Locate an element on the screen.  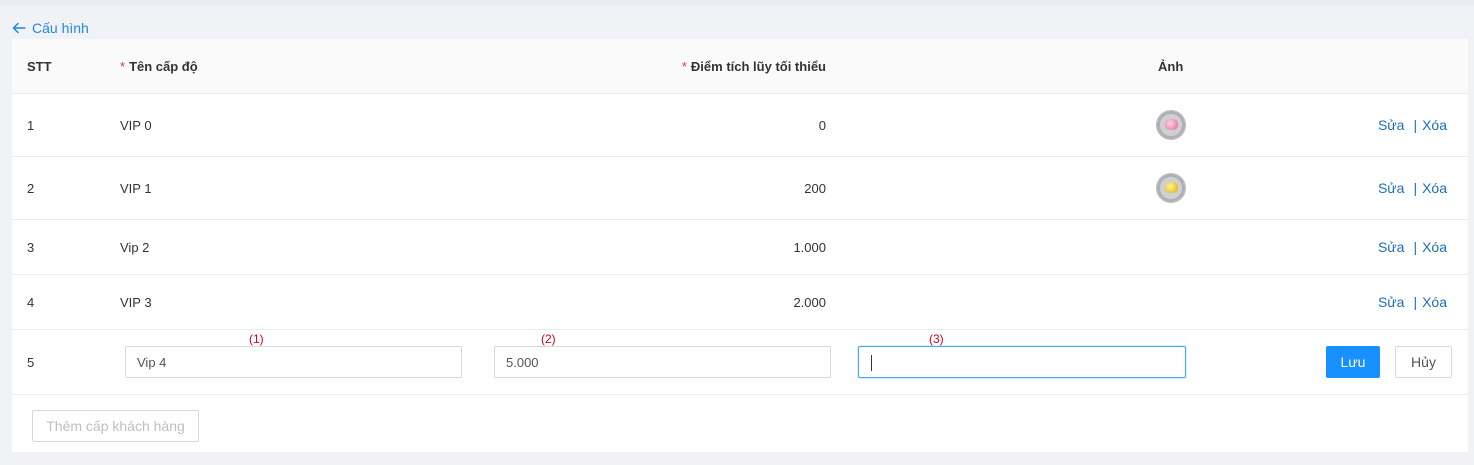
row-points: 200 is located at coordinates (815, 188).